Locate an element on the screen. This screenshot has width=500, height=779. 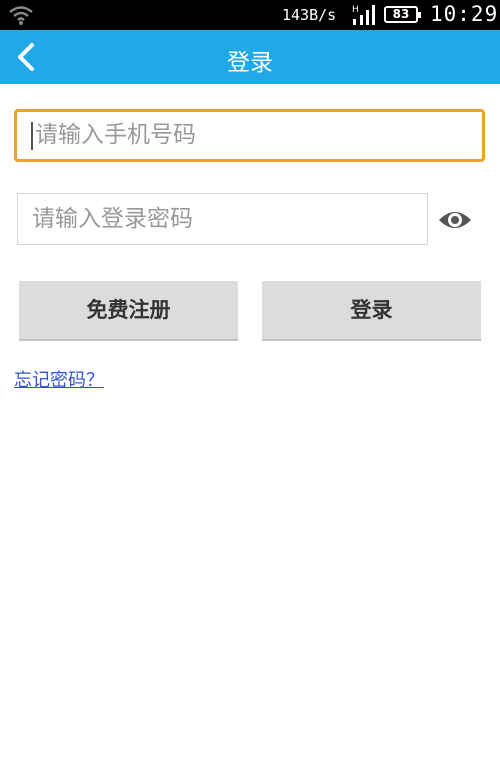
register-button: 免费注册 is located at coordinates (128, 311).